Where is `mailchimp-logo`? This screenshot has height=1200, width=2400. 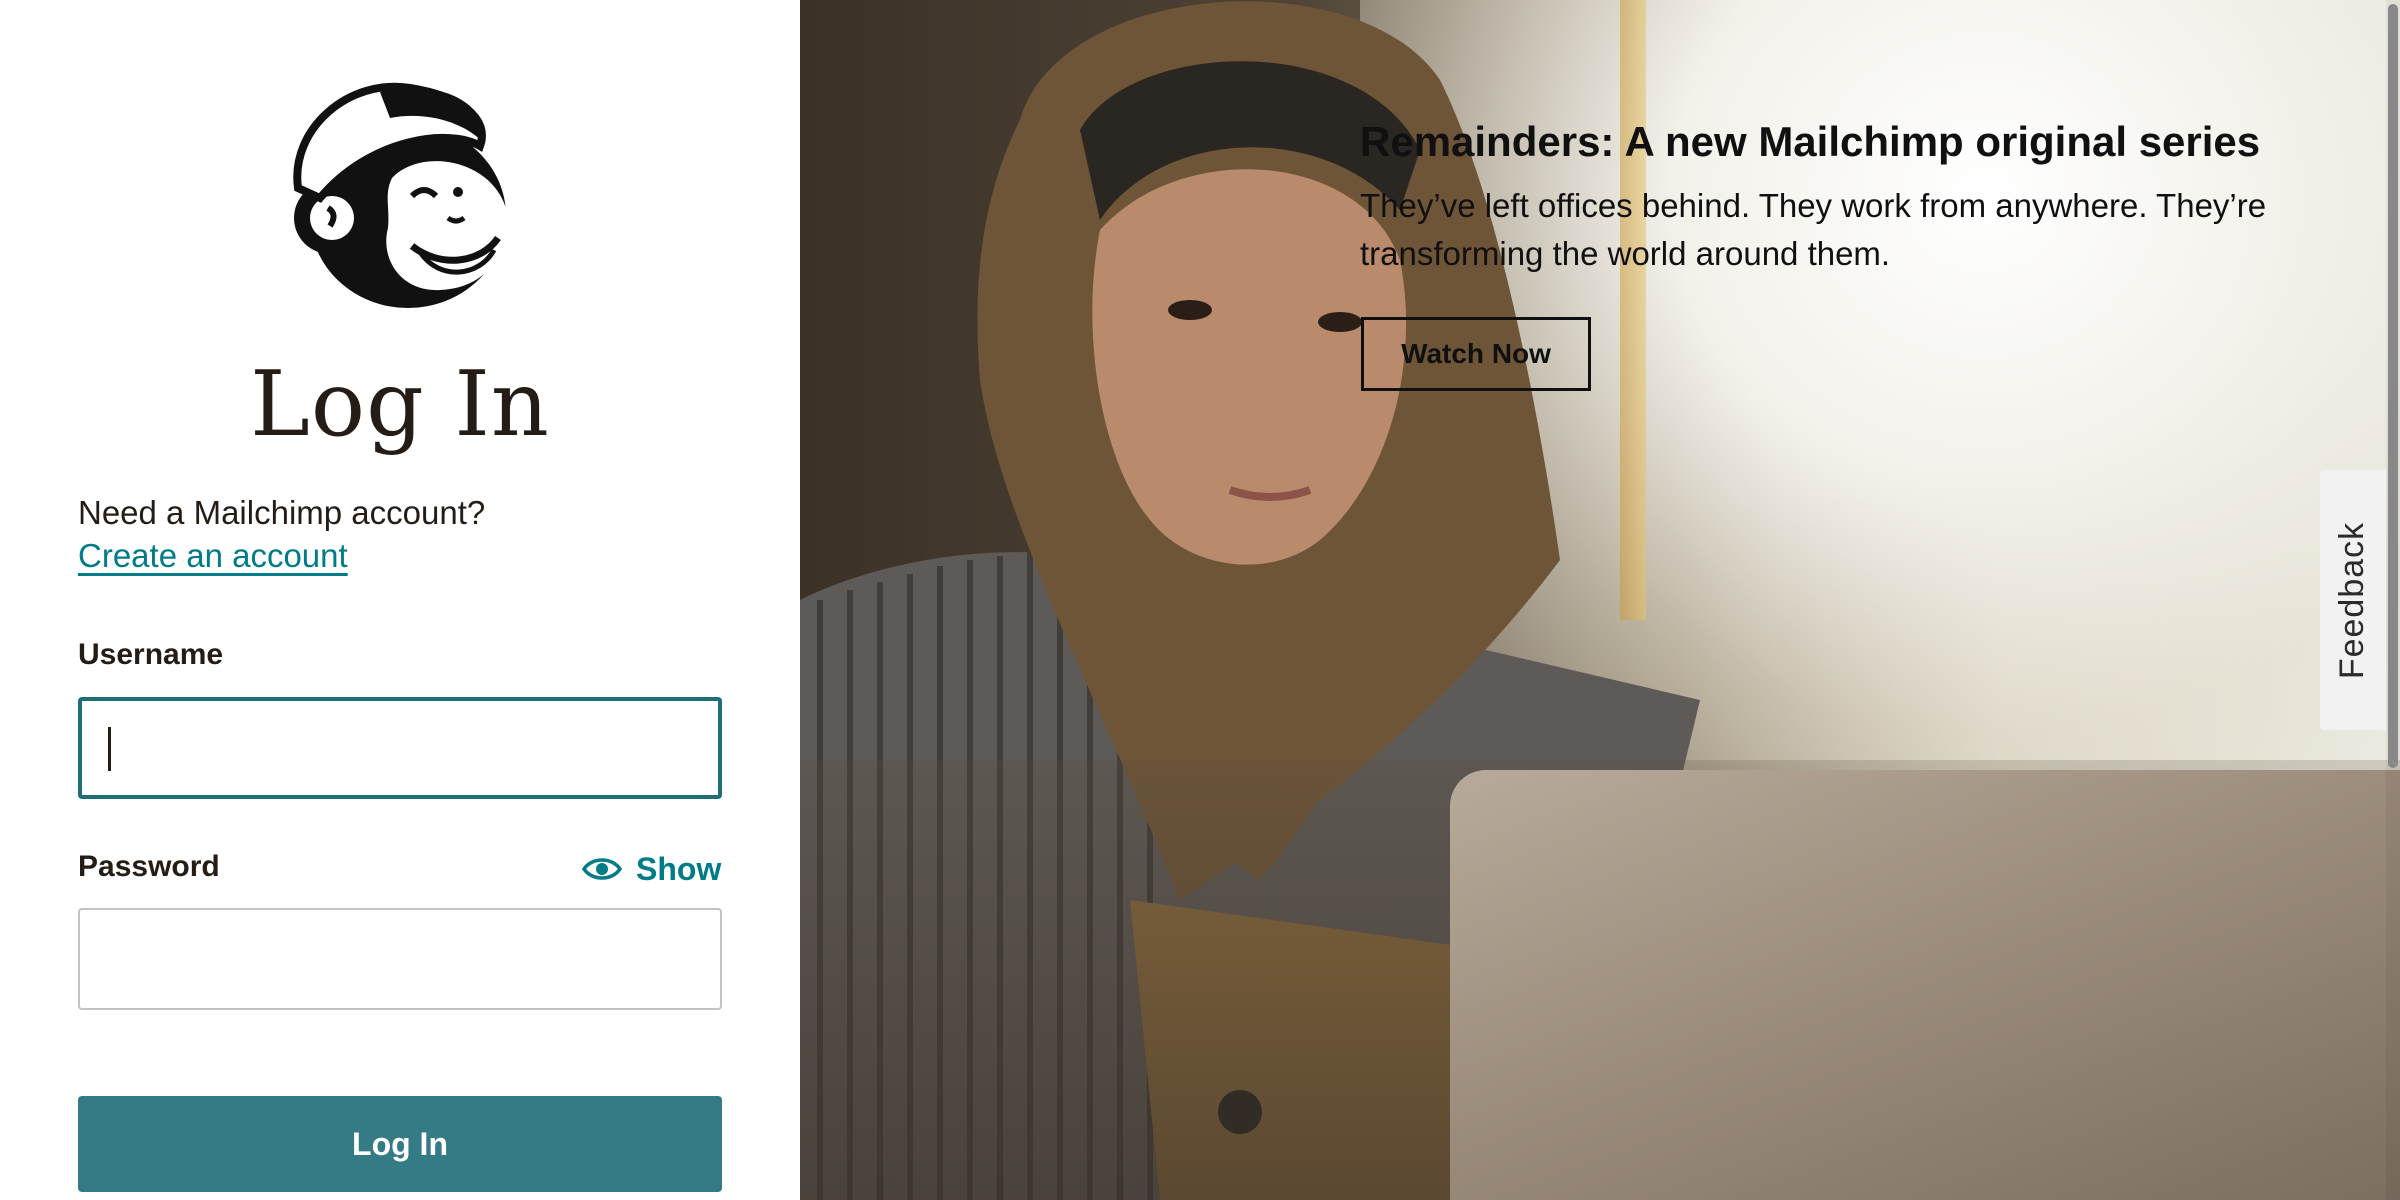 mailchimp-logo is located at coordinates (400, 195).